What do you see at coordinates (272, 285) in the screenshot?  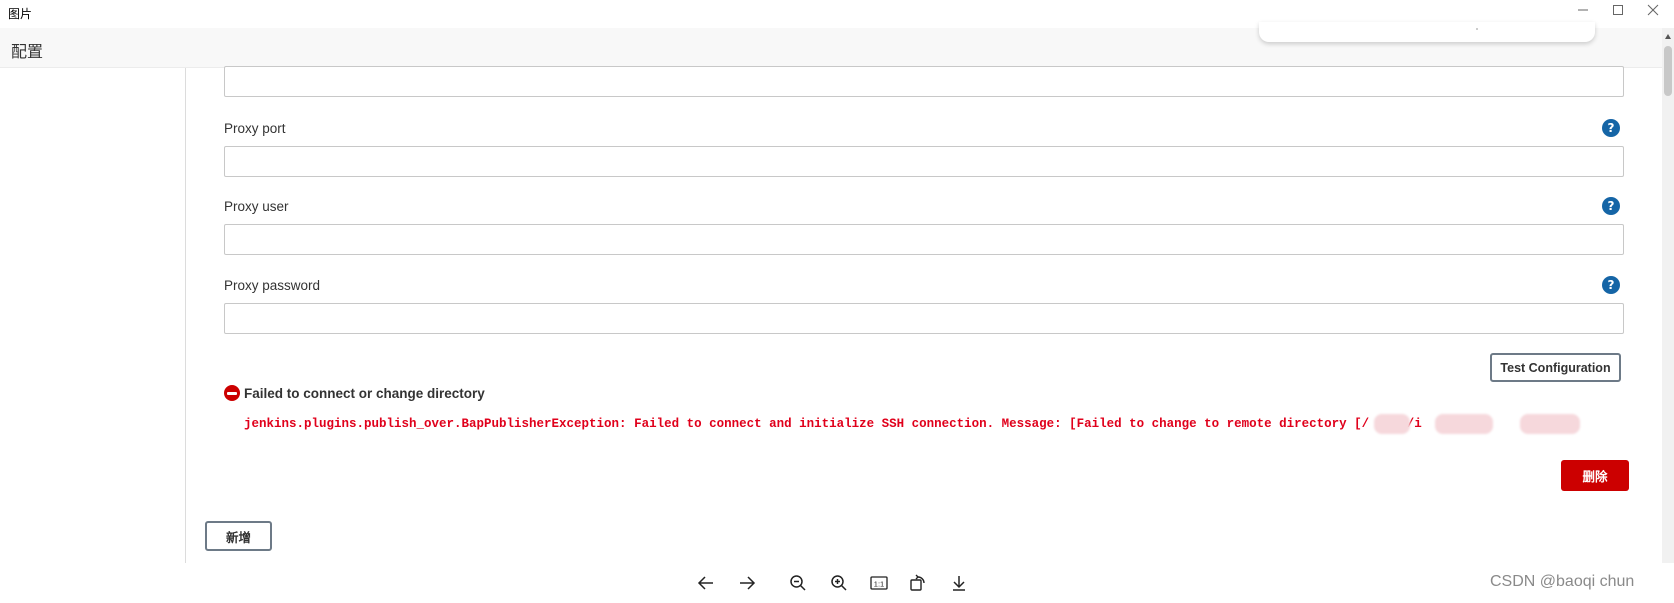 I see `proxy-password-label: Proxy password` at bounding box center [272, 285].